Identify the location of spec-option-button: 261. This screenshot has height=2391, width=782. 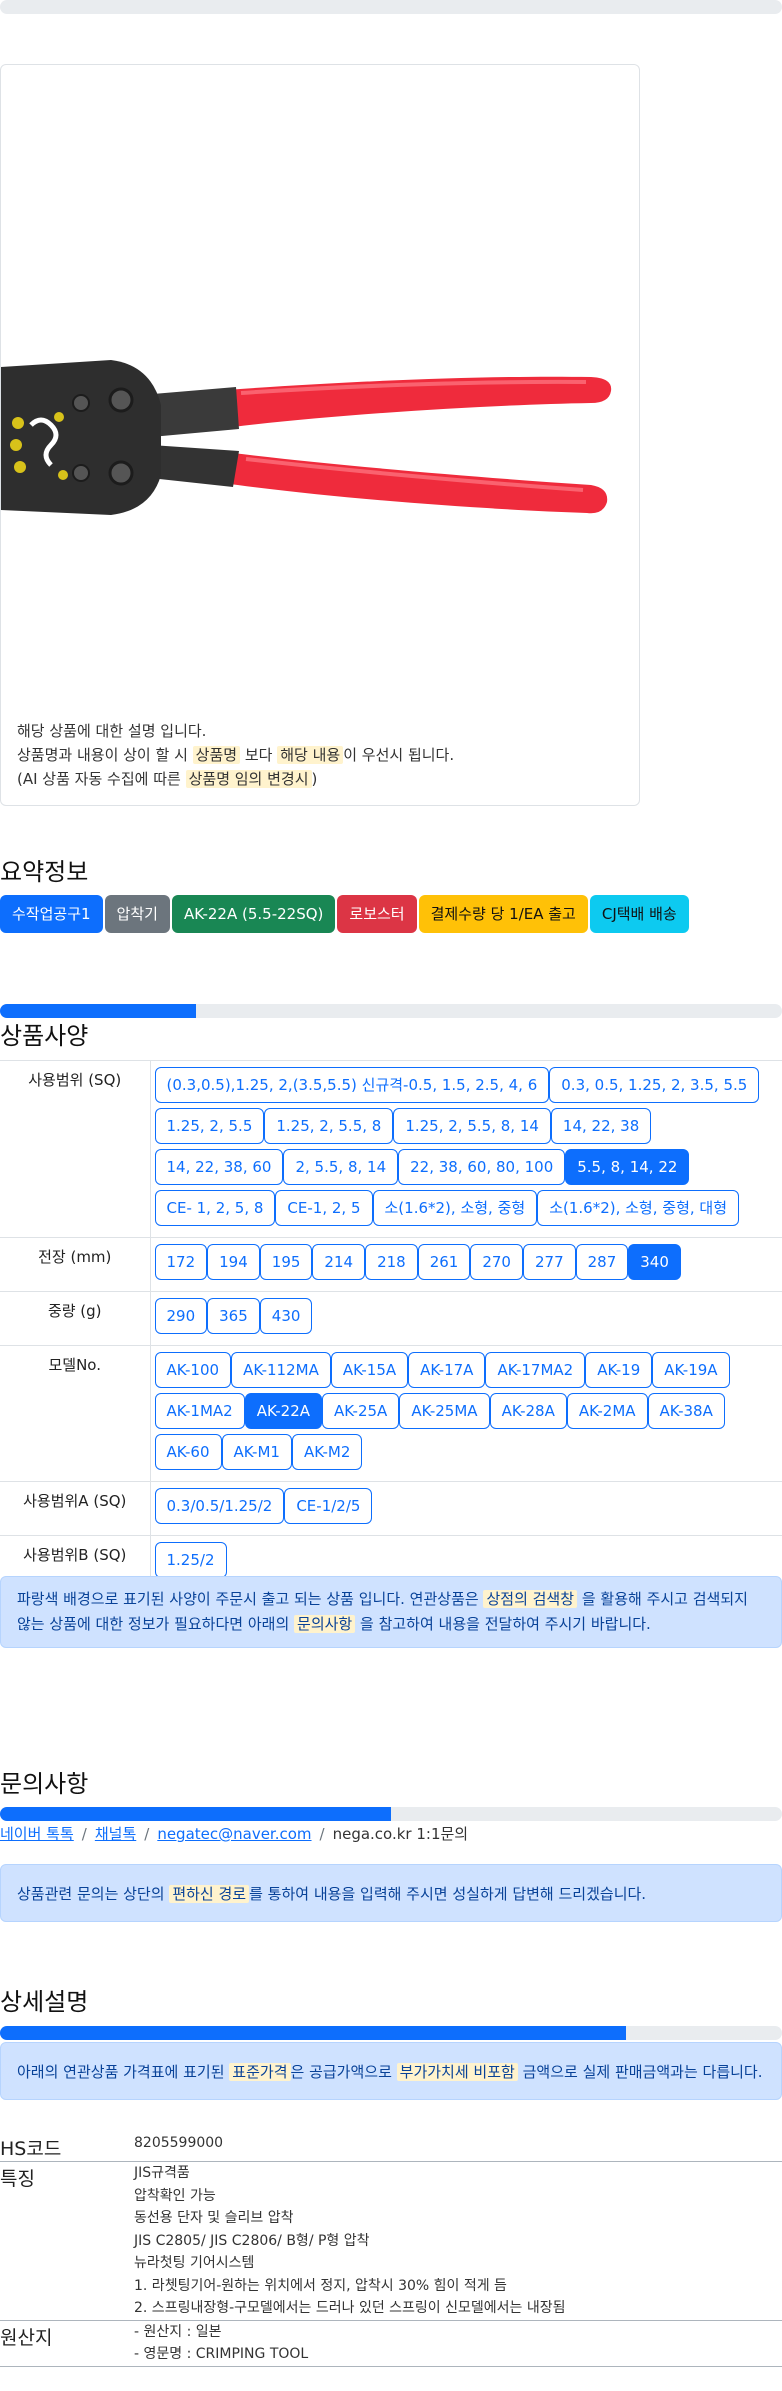
(444, 1262).